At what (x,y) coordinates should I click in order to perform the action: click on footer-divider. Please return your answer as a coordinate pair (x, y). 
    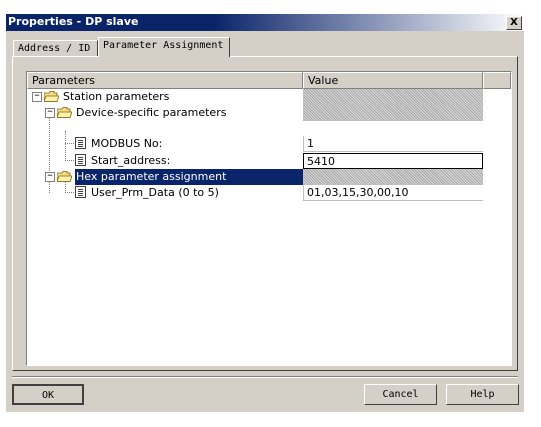
    Looking at the image, I should click on (265, 377).